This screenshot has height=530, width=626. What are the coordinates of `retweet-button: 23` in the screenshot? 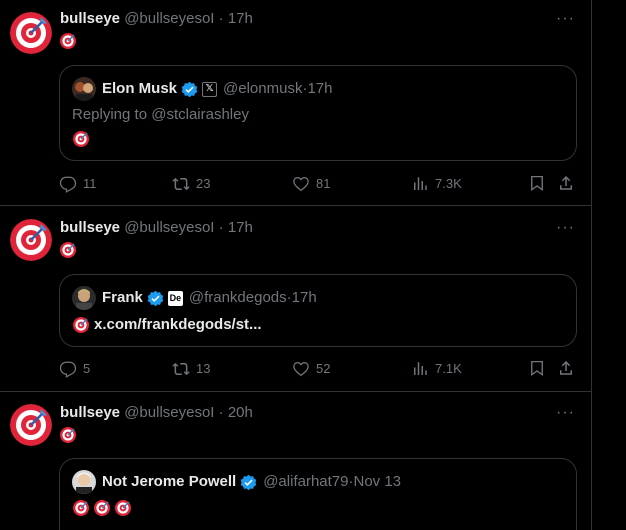 It's located at (191, 184).